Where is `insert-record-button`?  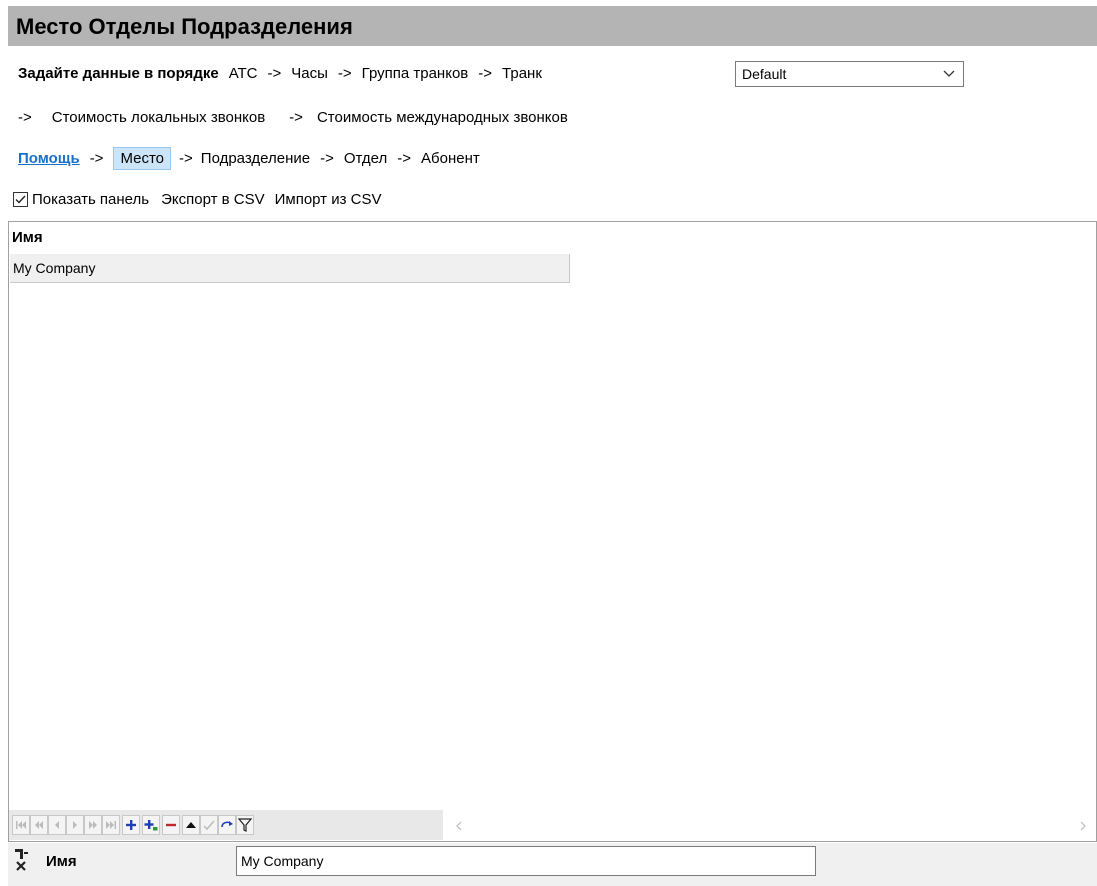
insert-record-button is located at coordinates (131, 825).